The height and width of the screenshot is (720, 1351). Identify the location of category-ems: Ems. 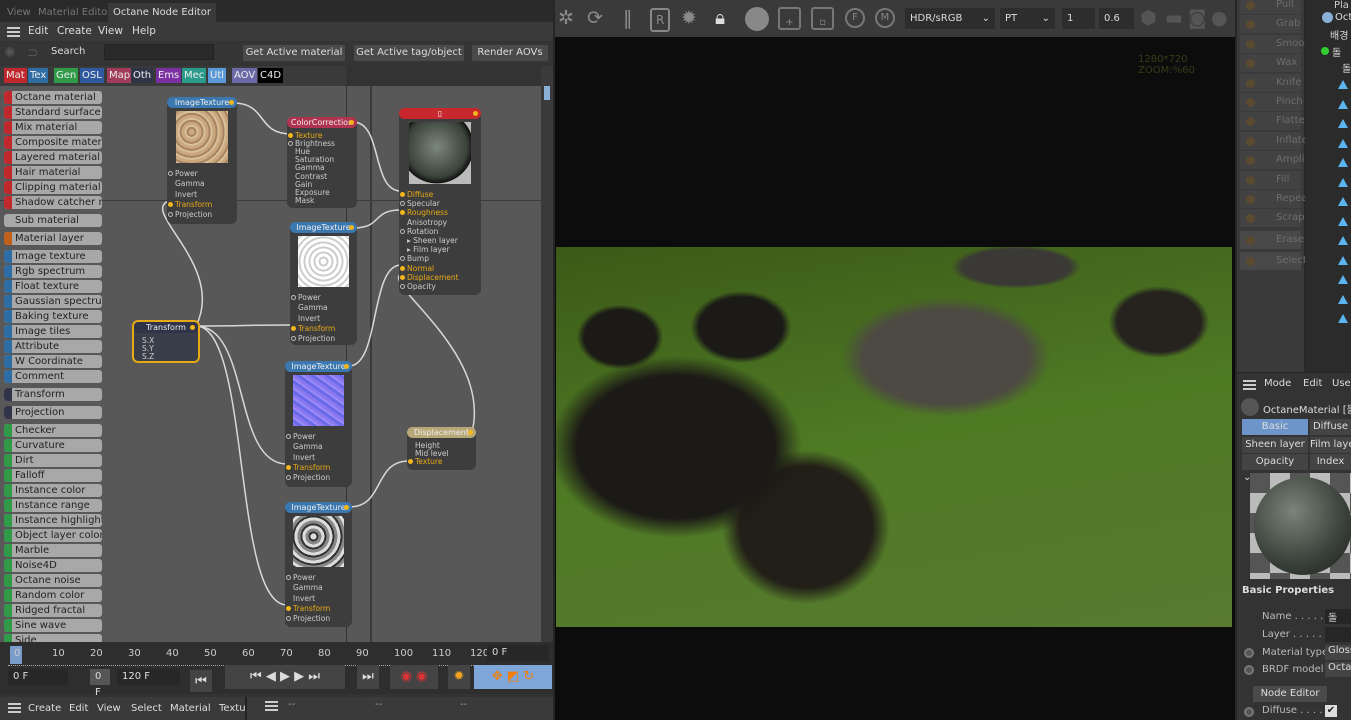
(169, 75).